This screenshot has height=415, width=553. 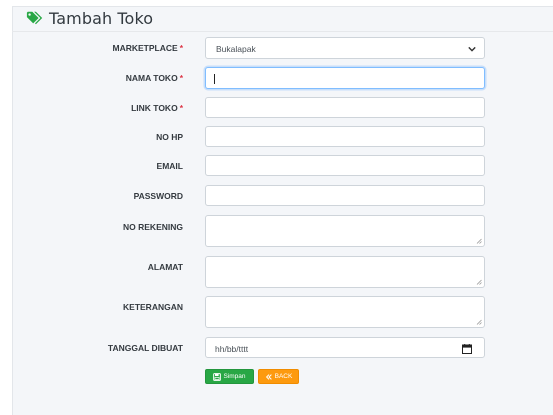 I want to click on email-input, so click(x=345, y=165).